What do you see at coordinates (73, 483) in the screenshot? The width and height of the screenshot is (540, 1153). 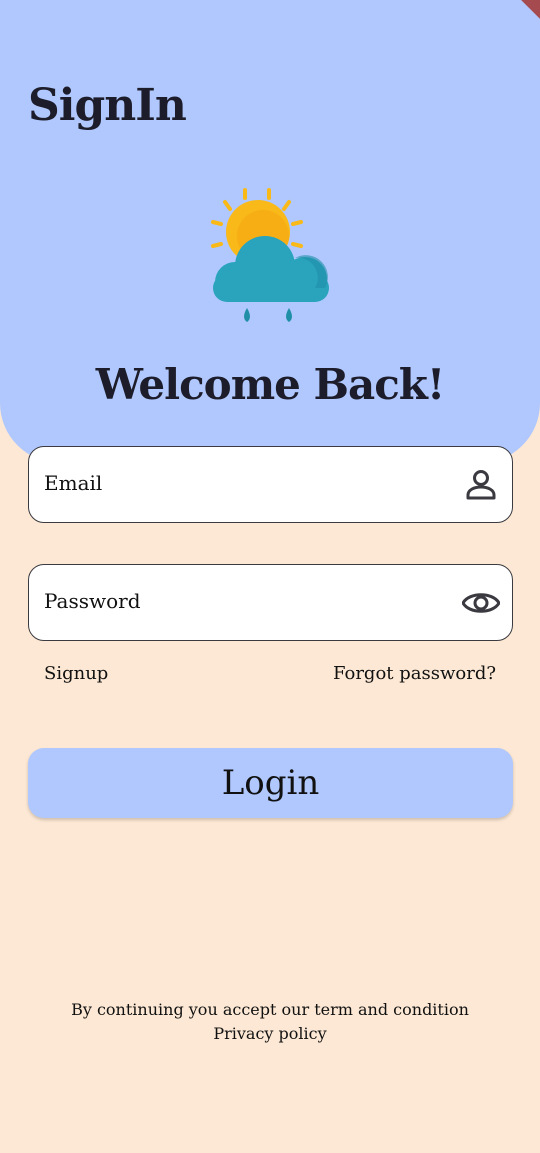 I see `email-label: Email` at bounding box center [73, 483].